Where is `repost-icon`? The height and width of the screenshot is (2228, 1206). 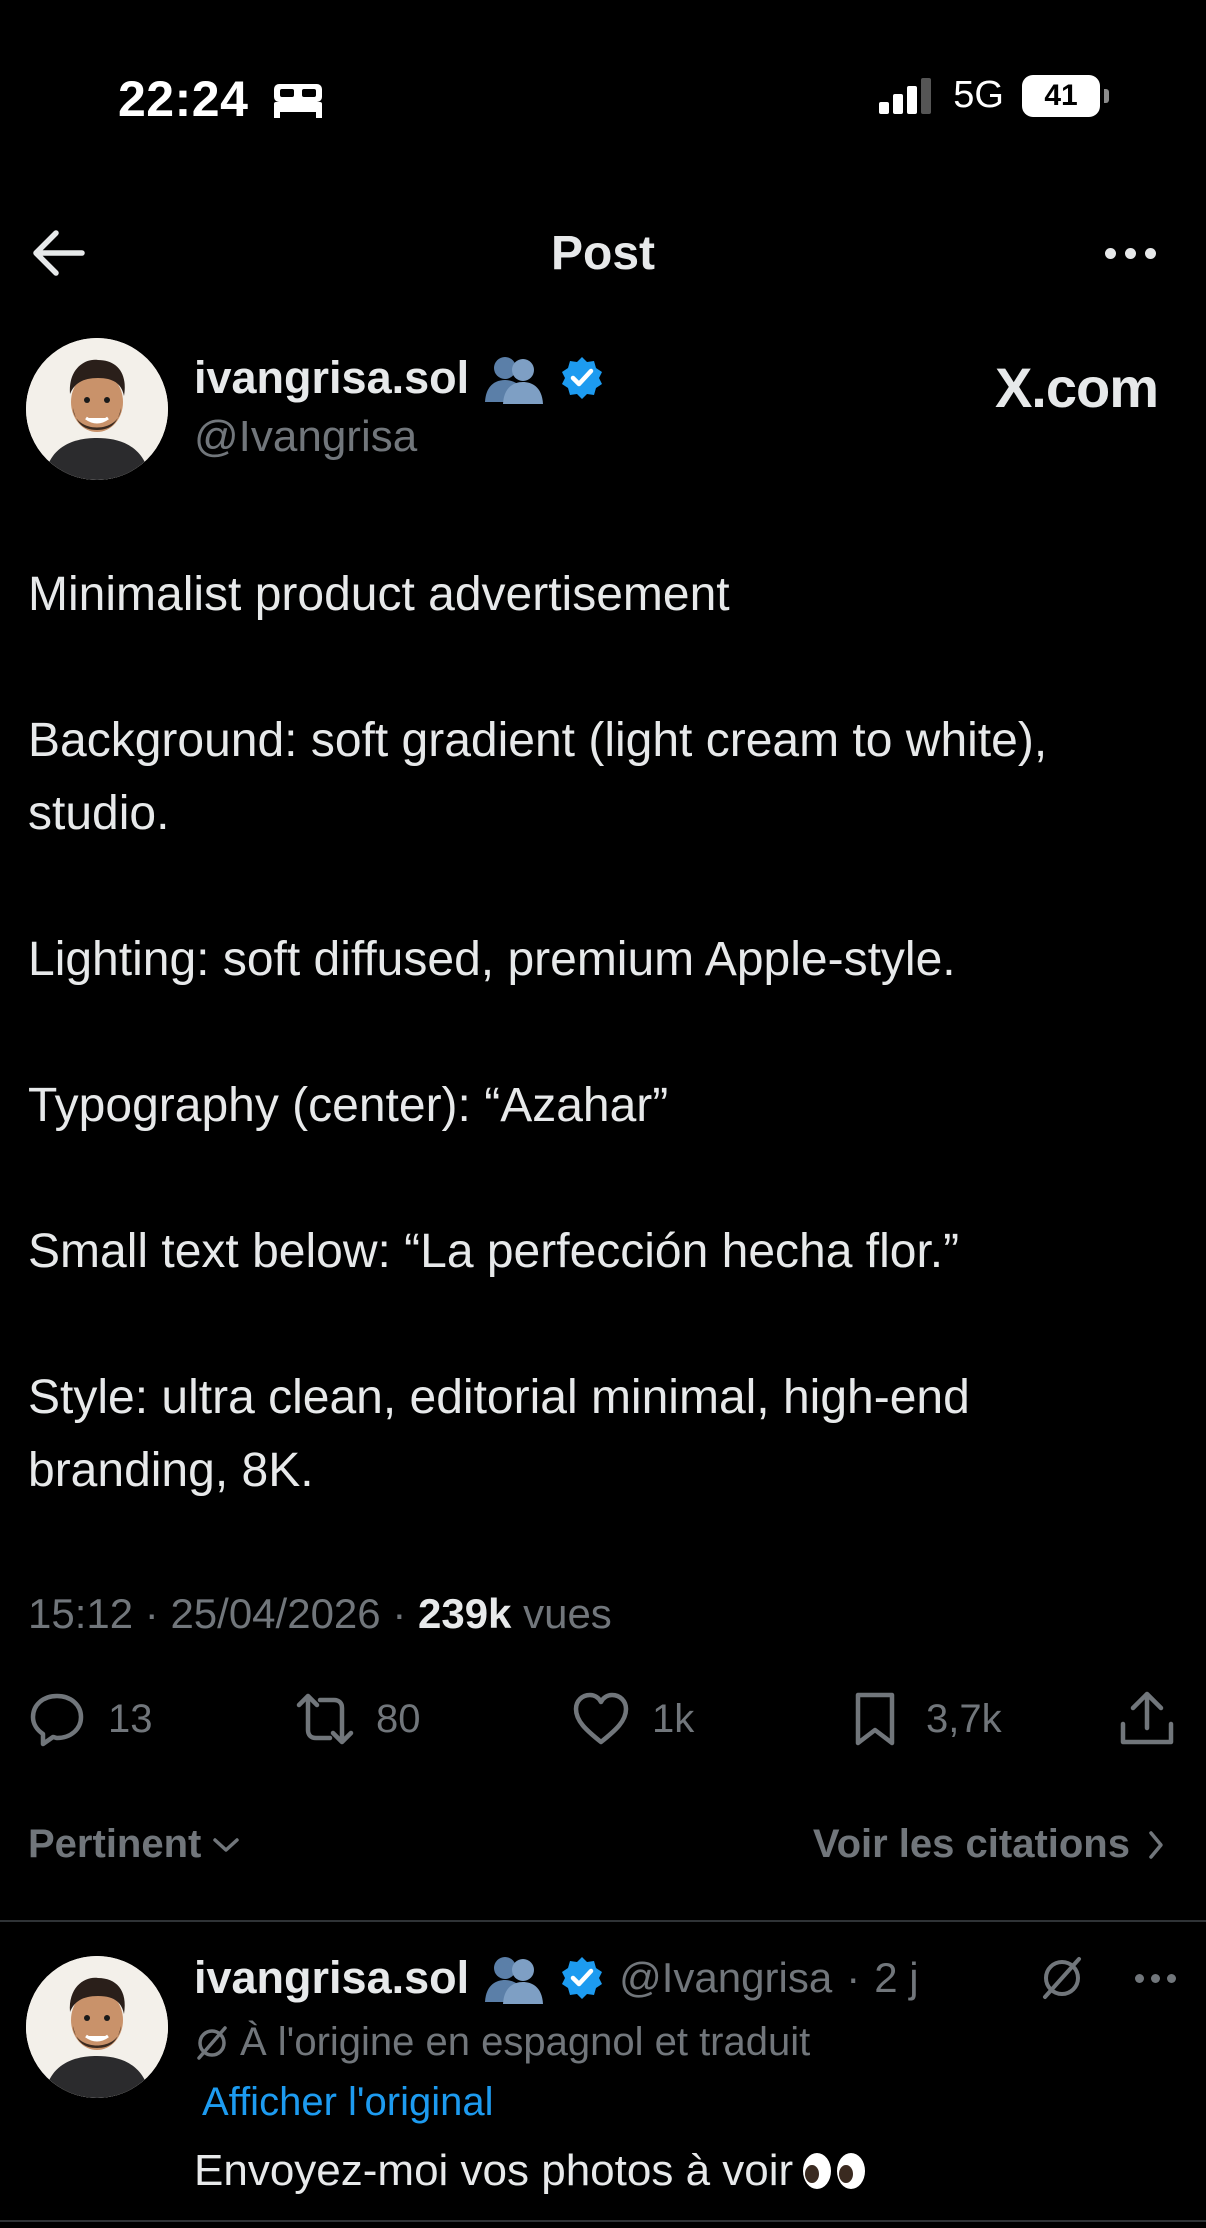 repost-icon is located at coordinates (325, 1719).